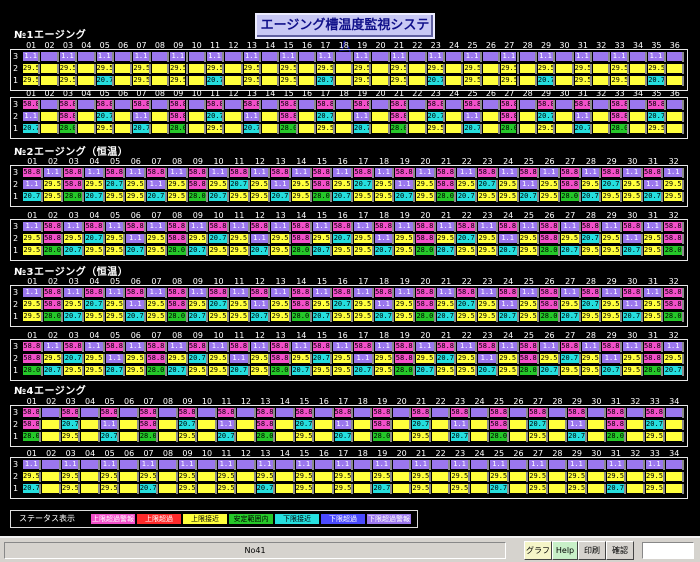  Describe the element at coordinates (16, 172) in the screenshot. I see `row-label: 3` at that location.